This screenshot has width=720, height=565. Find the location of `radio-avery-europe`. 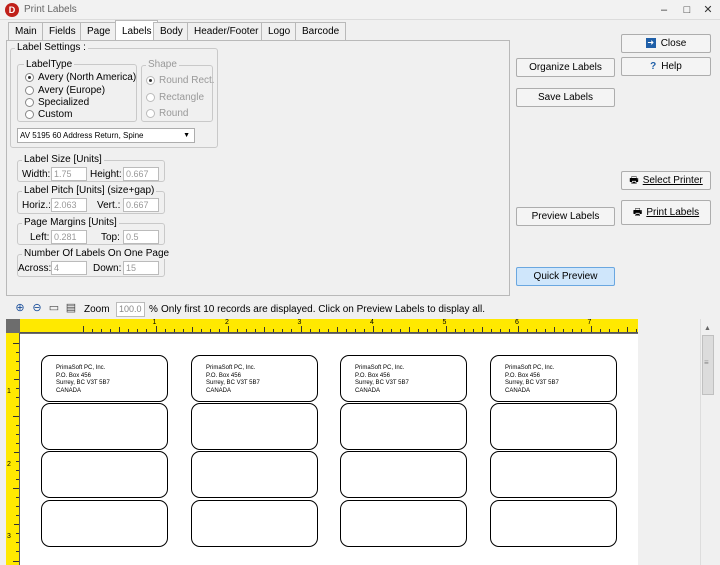

radio-avery-europe is located at coordinates (29, 90).